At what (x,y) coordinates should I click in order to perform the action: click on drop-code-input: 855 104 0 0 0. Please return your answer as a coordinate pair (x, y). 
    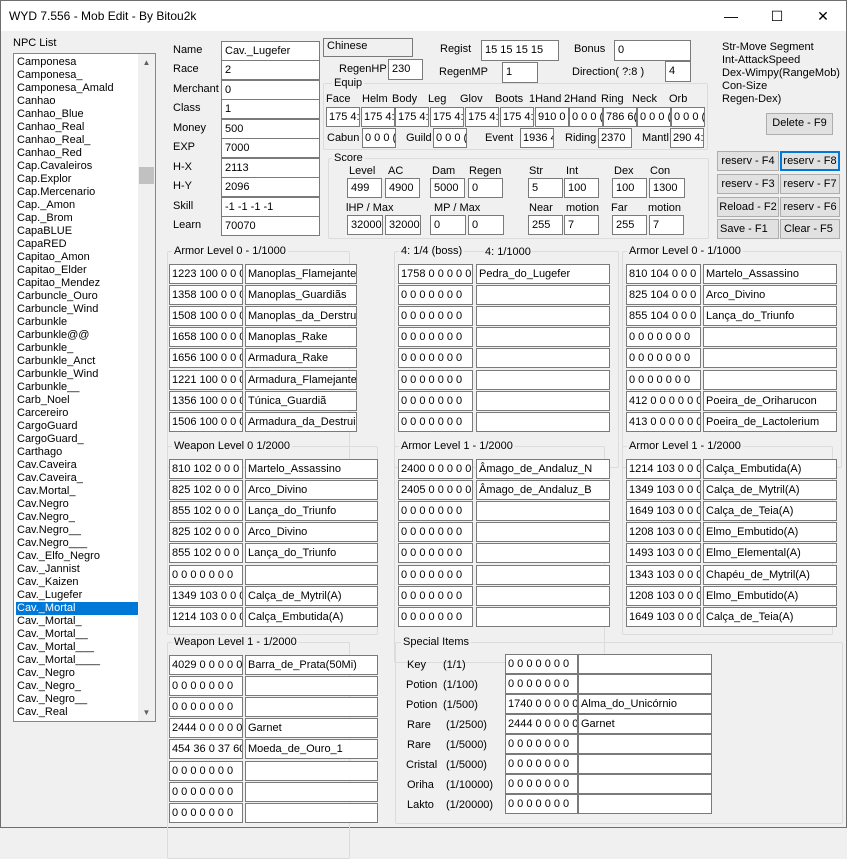
    Looking at the image, I should click on (663, 316).